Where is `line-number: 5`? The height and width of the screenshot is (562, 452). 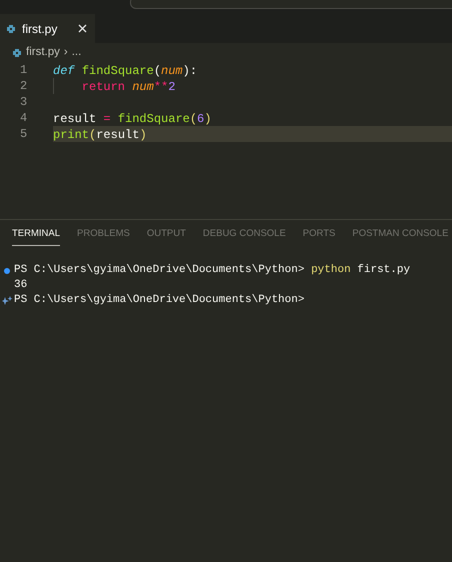 line-number: 5 is located at coordinates (23, 134).